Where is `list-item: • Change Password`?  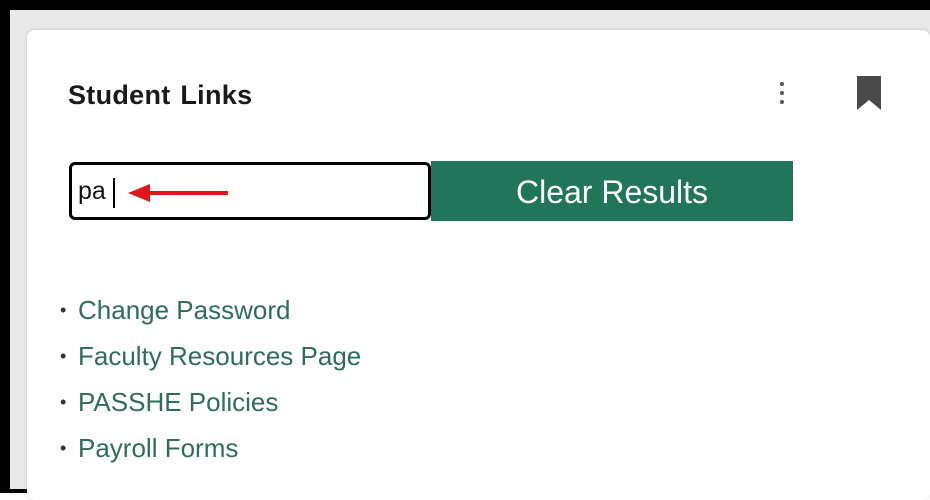 list-item: • Change Password is located at coordinates (210, 313).